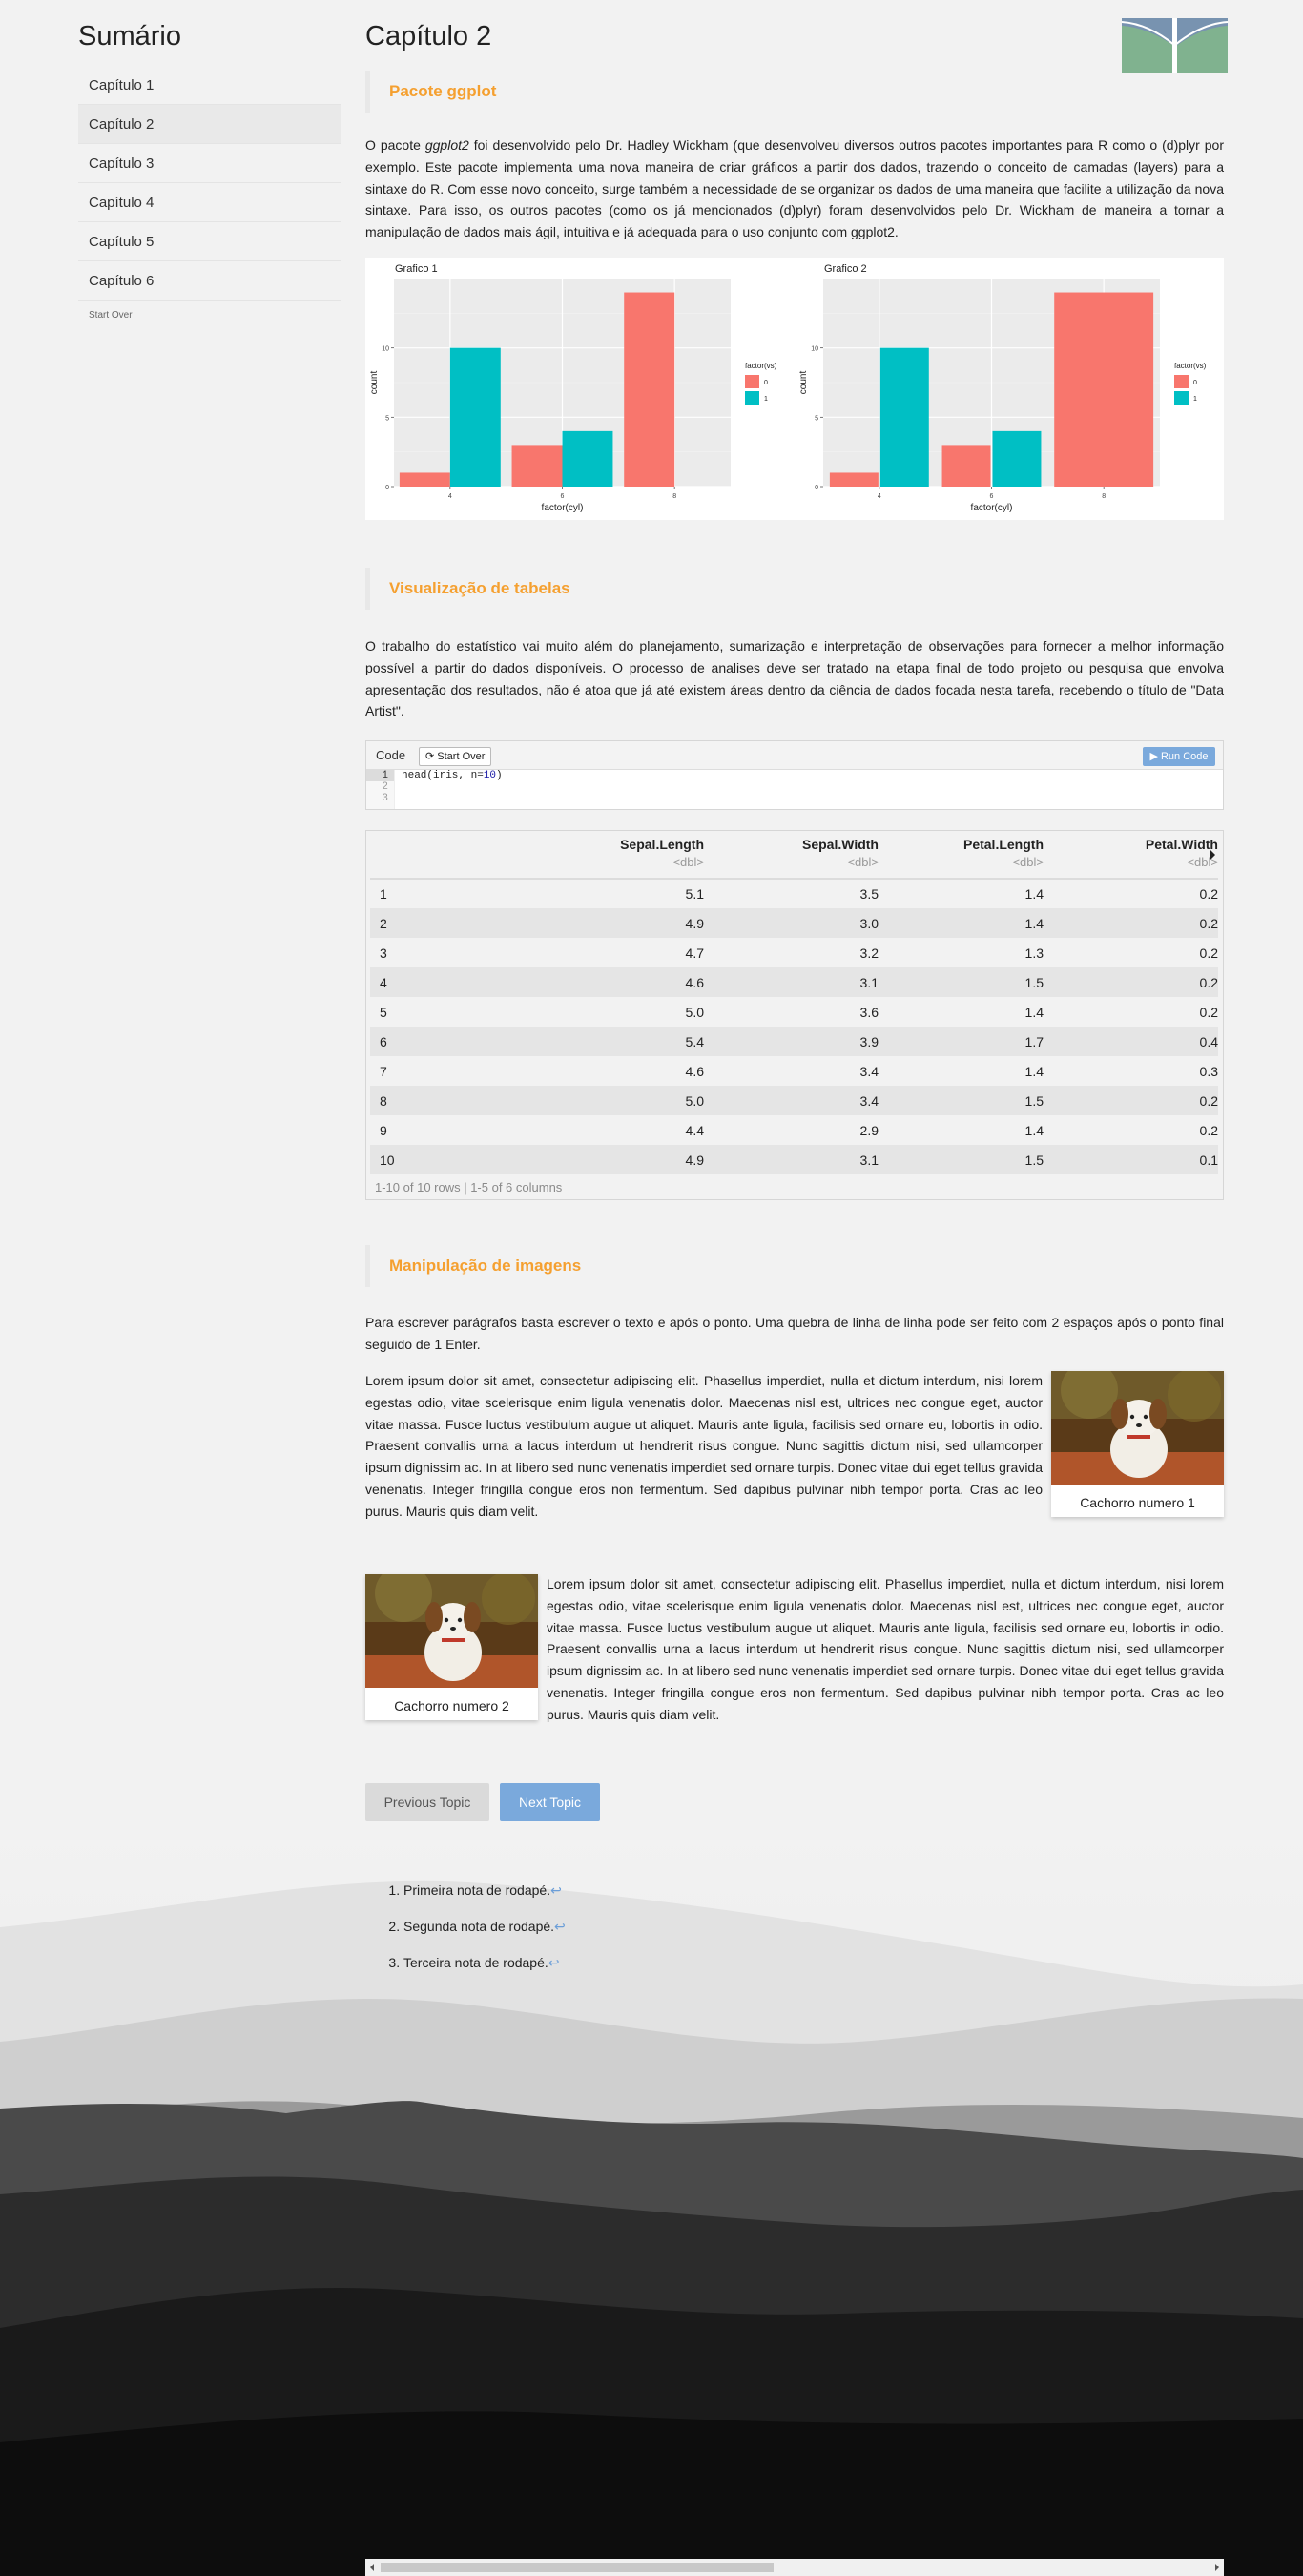 Image resolution: width=1303 pixels, height=2576 pixels. What do you see at coordinates (961, 1159) in the screenshot?
I see `table-cell: 1.5` at bounding box center [961, 1159].